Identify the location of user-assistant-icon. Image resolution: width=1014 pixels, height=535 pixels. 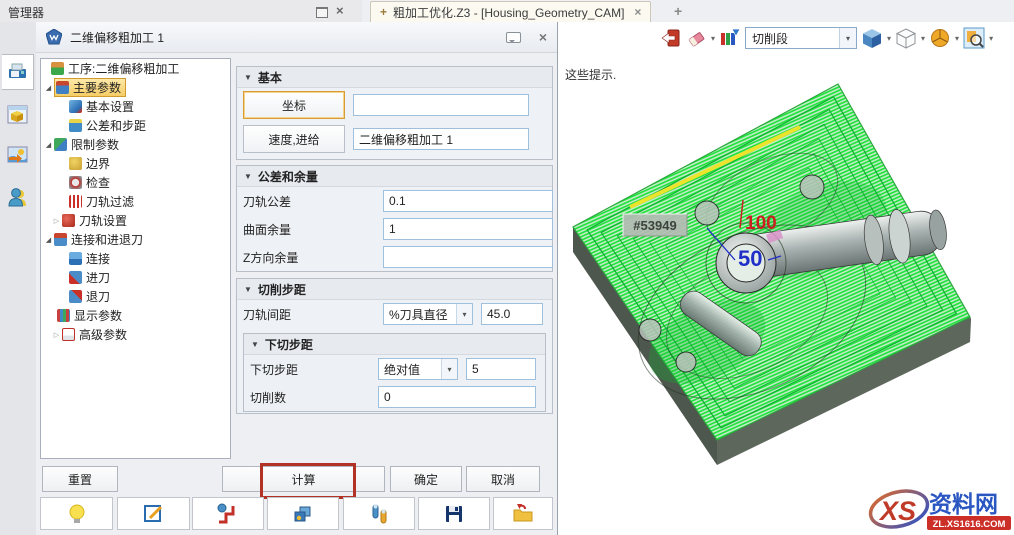
(17, 197).